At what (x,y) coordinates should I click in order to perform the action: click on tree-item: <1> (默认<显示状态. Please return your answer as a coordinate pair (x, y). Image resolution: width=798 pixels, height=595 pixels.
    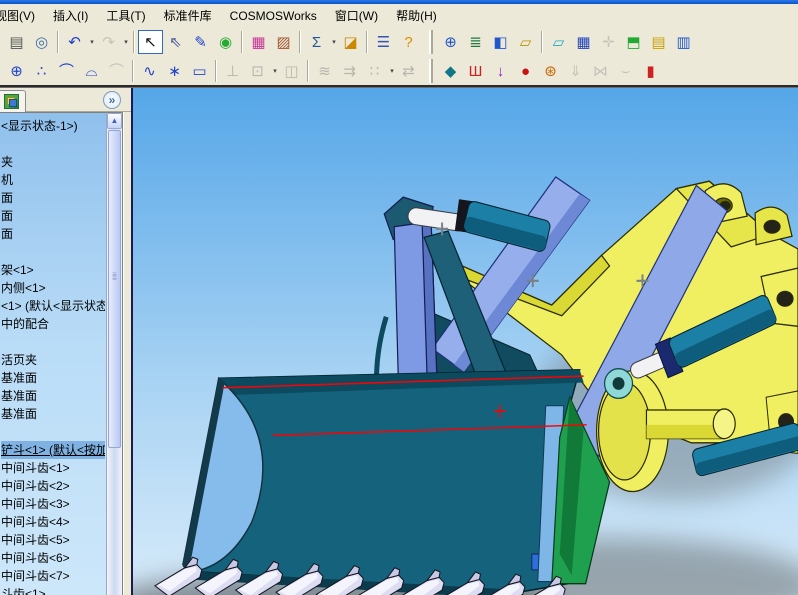
    Looking at the image, I should click on (53, 306).